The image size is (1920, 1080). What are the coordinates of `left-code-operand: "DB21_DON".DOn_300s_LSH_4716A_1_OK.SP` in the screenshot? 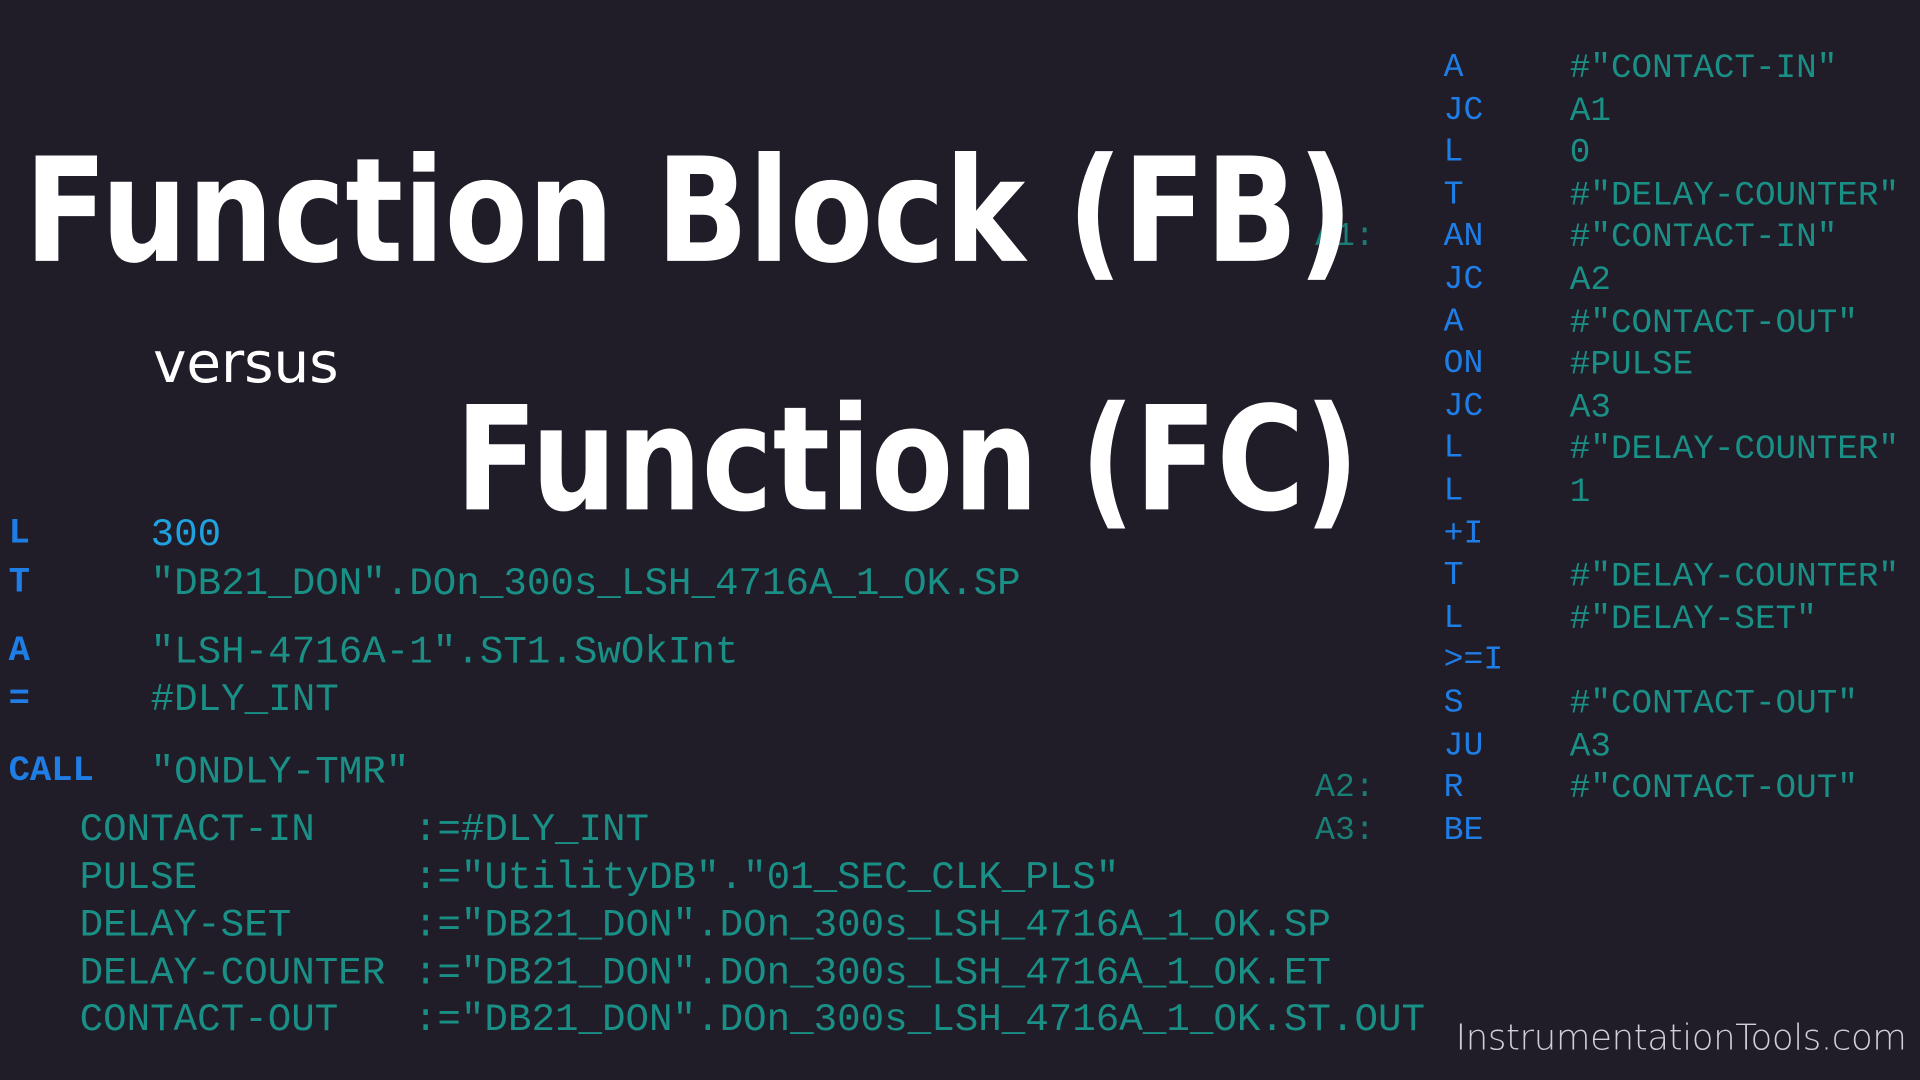 It's located at (585, 583).